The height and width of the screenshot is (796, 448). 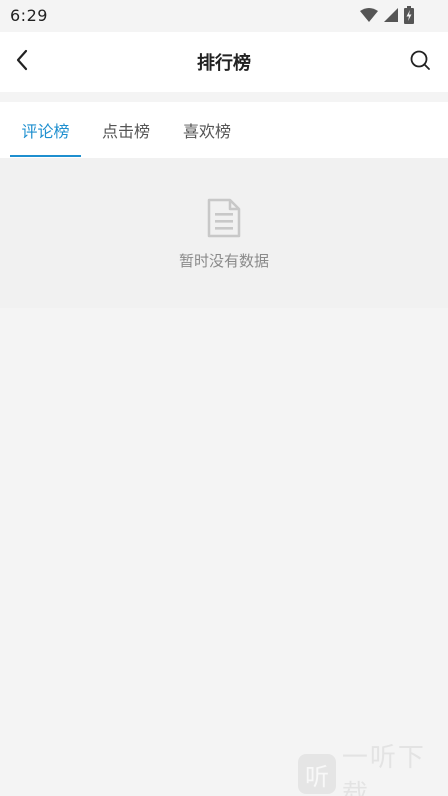 I want to click on watermark: 听 一听下载, so click(x=368, y=769).